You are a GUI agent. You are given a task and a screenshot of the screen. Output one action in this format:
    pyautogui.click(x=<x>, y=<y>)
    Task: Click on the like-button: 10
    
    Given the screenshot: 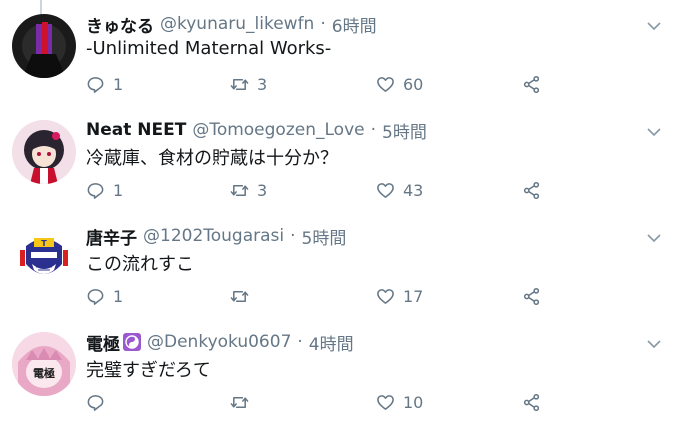 What is the action you would take?
    pyautogui.click(x=399, y=402)
    